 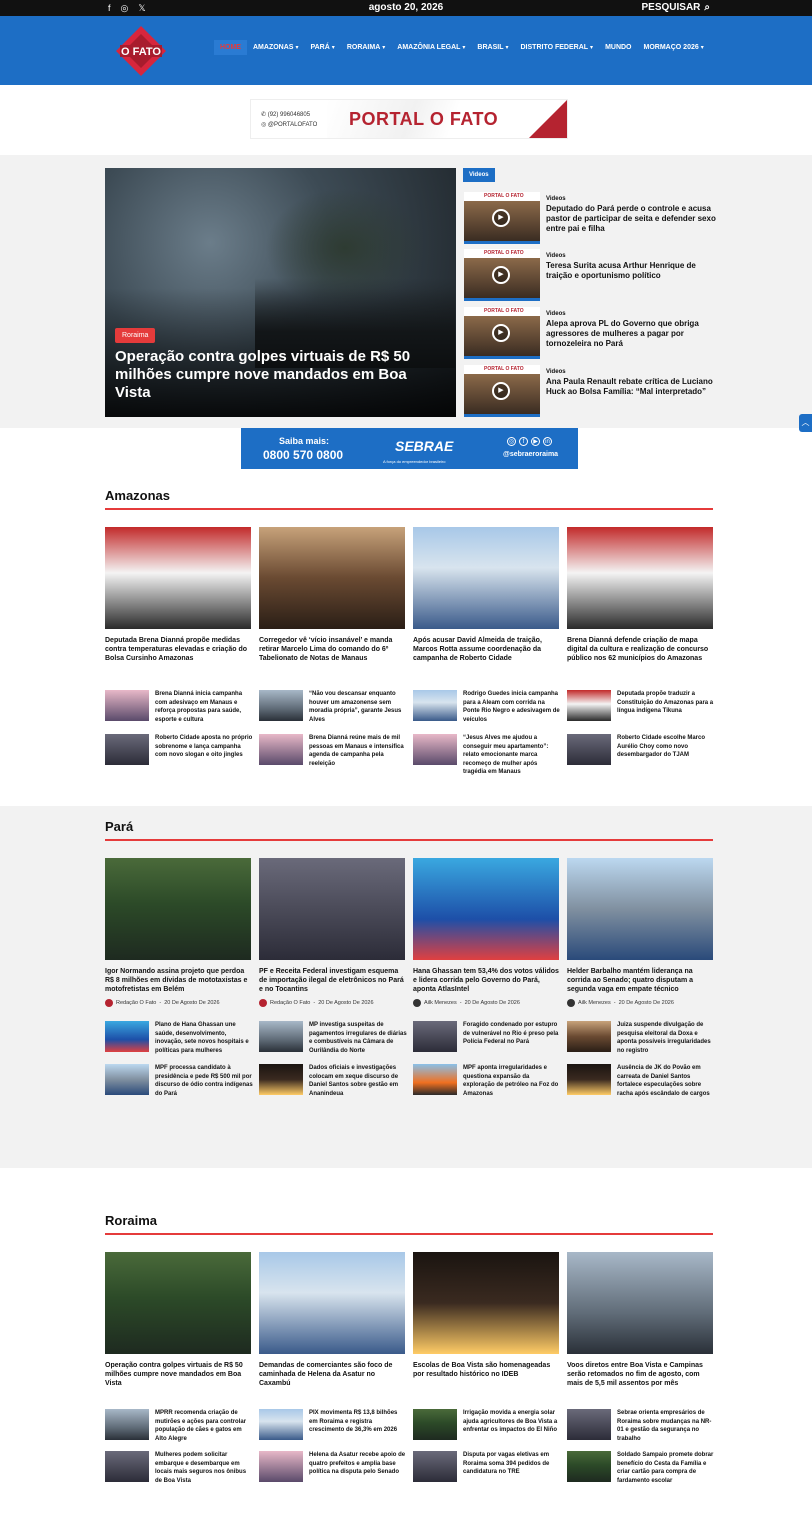 What do you see at coordinates (492, 47) in the screenshot?
I see `nav-item-5: BRASIL ▾` at bounding box center [492, 47].